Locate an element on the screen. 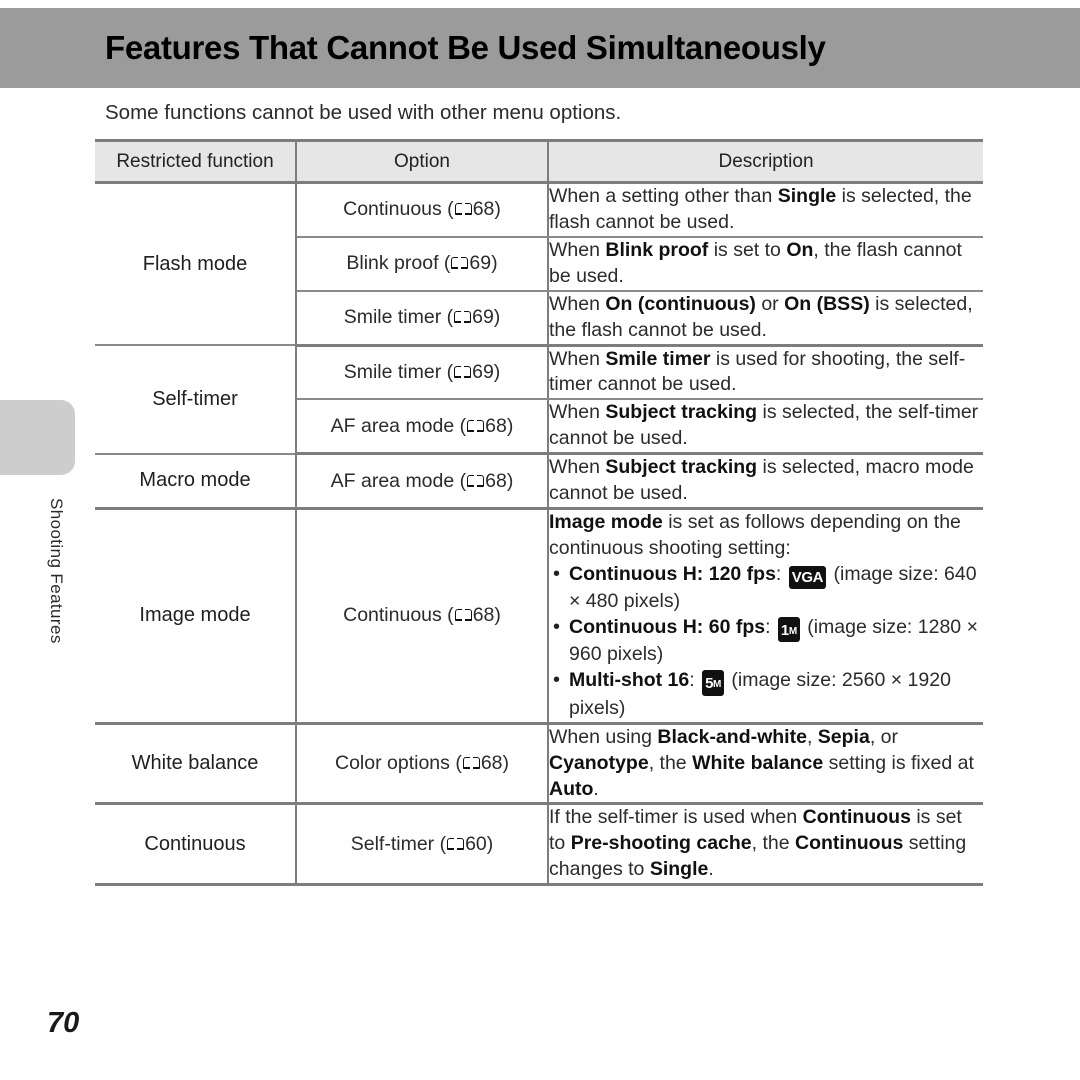 This screenshot has height=1080, width=1080. option-cell: Color options (68) is located at coordinates (422, 764).